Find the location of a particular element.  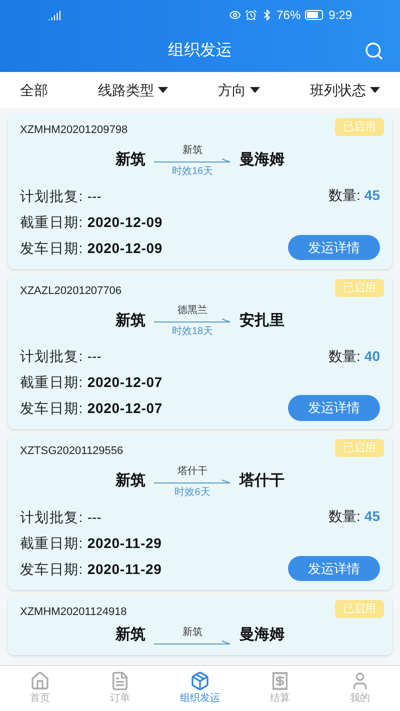

shipment-id: XZMHM20201124918 is located at coordinates (73, 612).